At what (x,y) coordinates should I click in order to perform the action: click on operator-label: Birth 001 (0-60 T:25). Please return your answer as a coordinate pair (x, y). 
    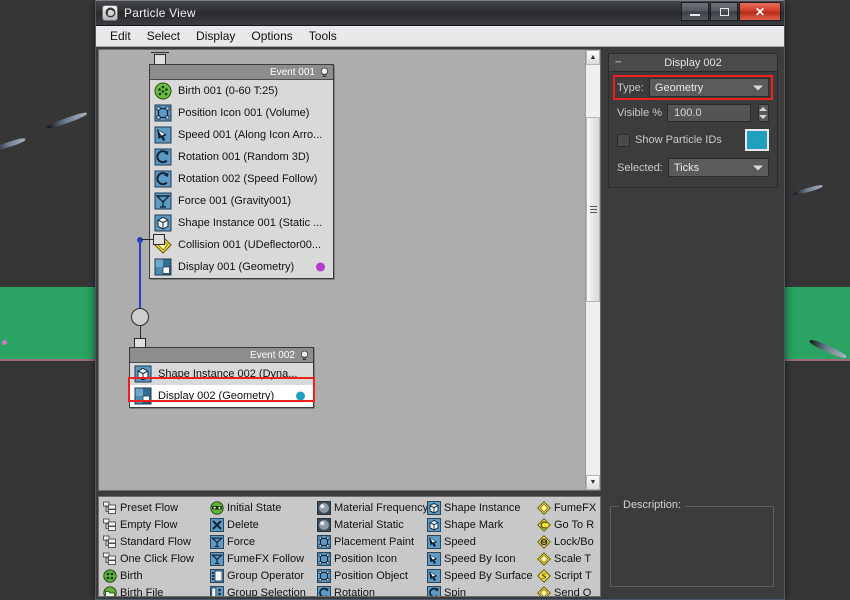
    Looking at the image, I should click on (228, 91).